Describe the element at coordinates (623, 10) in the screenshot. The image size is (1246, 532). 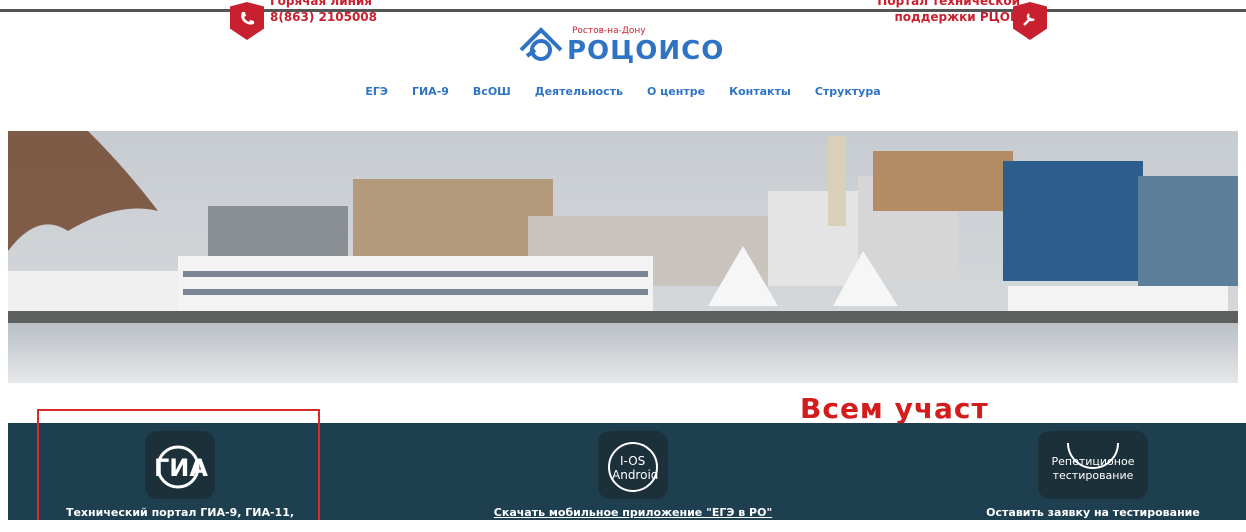
I see `top-divider` at that location.